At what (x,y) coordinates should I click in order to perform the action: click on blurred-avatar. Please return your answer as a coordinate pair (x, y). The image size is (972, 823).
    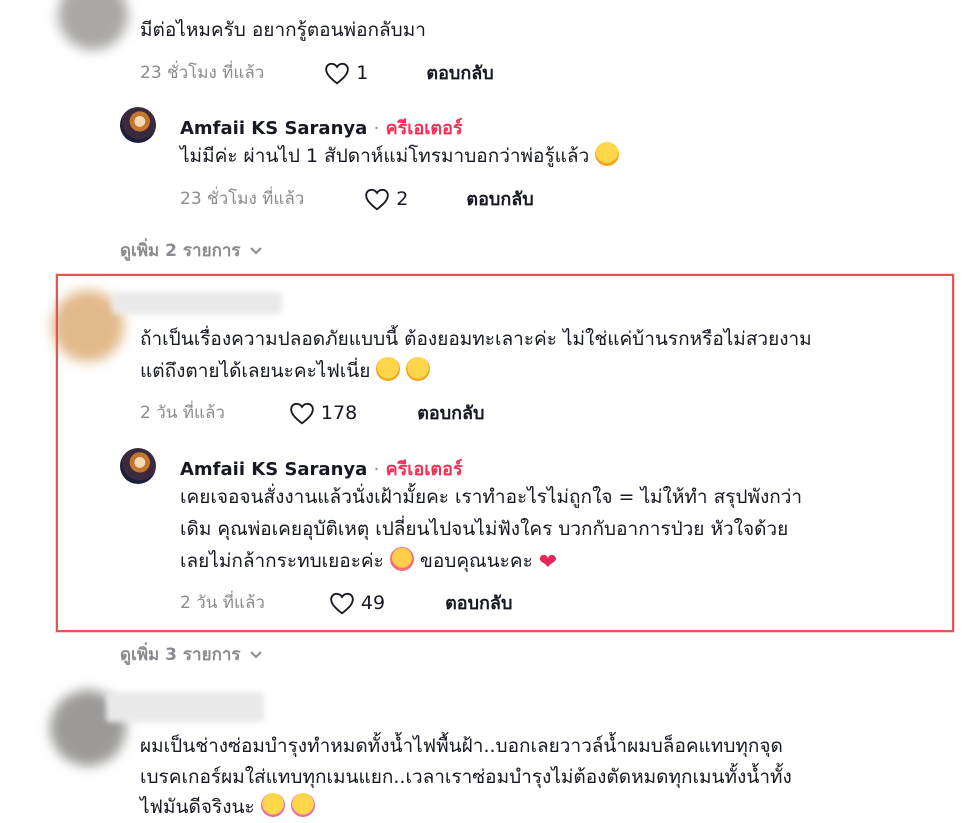
    Looking at the image, I should click on (93, 25).